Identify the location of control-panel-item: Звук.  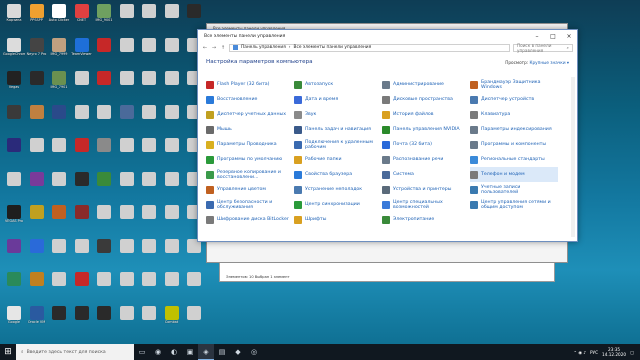
(338, 114).